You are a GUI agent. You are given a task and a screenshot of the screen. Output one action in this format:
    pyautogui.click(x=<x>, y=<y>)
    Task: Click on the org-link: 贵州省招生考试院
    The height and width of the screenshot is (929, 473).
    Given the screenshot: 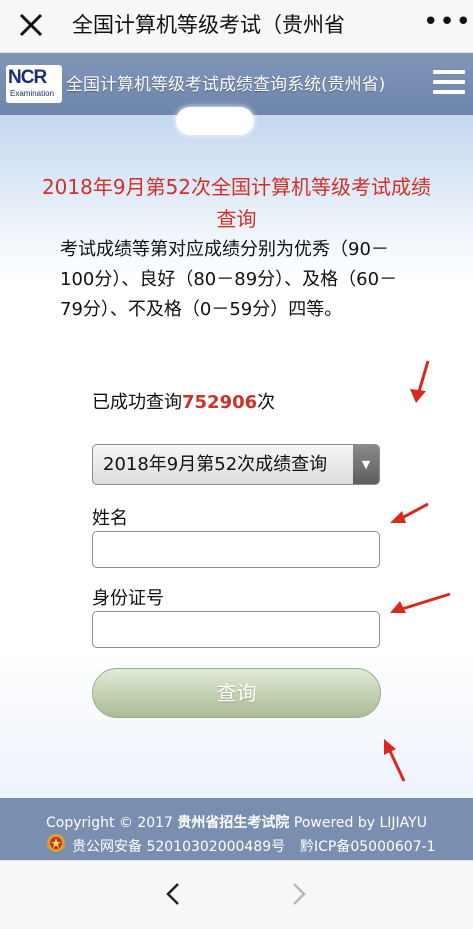 What is the action you would take?
    pyautogui.click(x=233, y=823)
    